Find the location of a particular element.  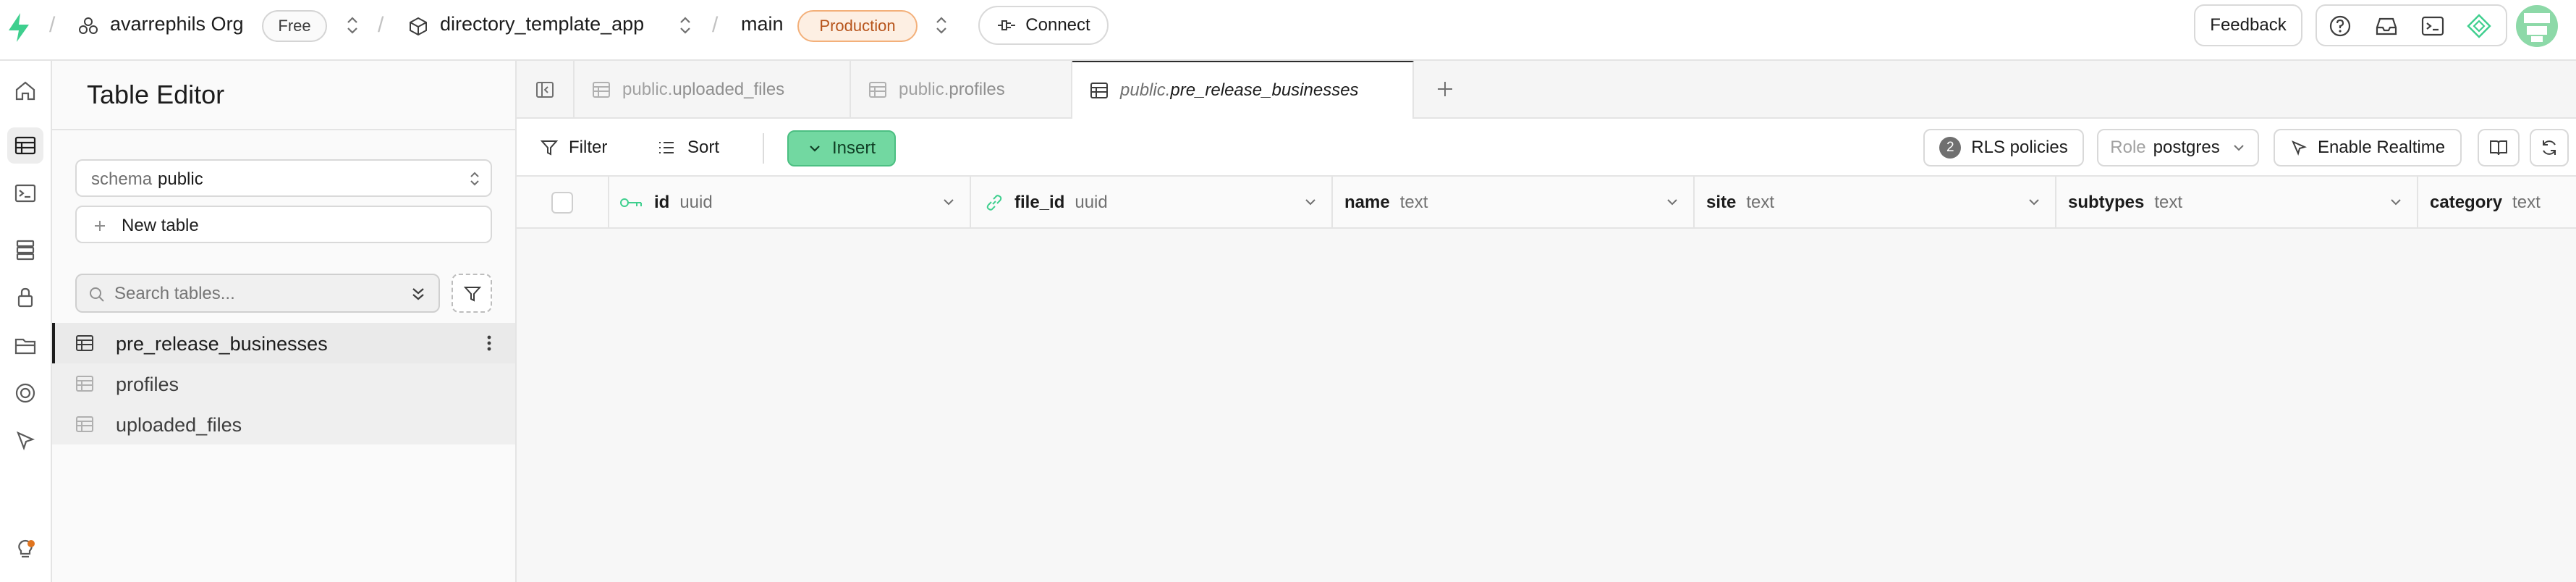

home-icon is located at coordinates (25, 90).